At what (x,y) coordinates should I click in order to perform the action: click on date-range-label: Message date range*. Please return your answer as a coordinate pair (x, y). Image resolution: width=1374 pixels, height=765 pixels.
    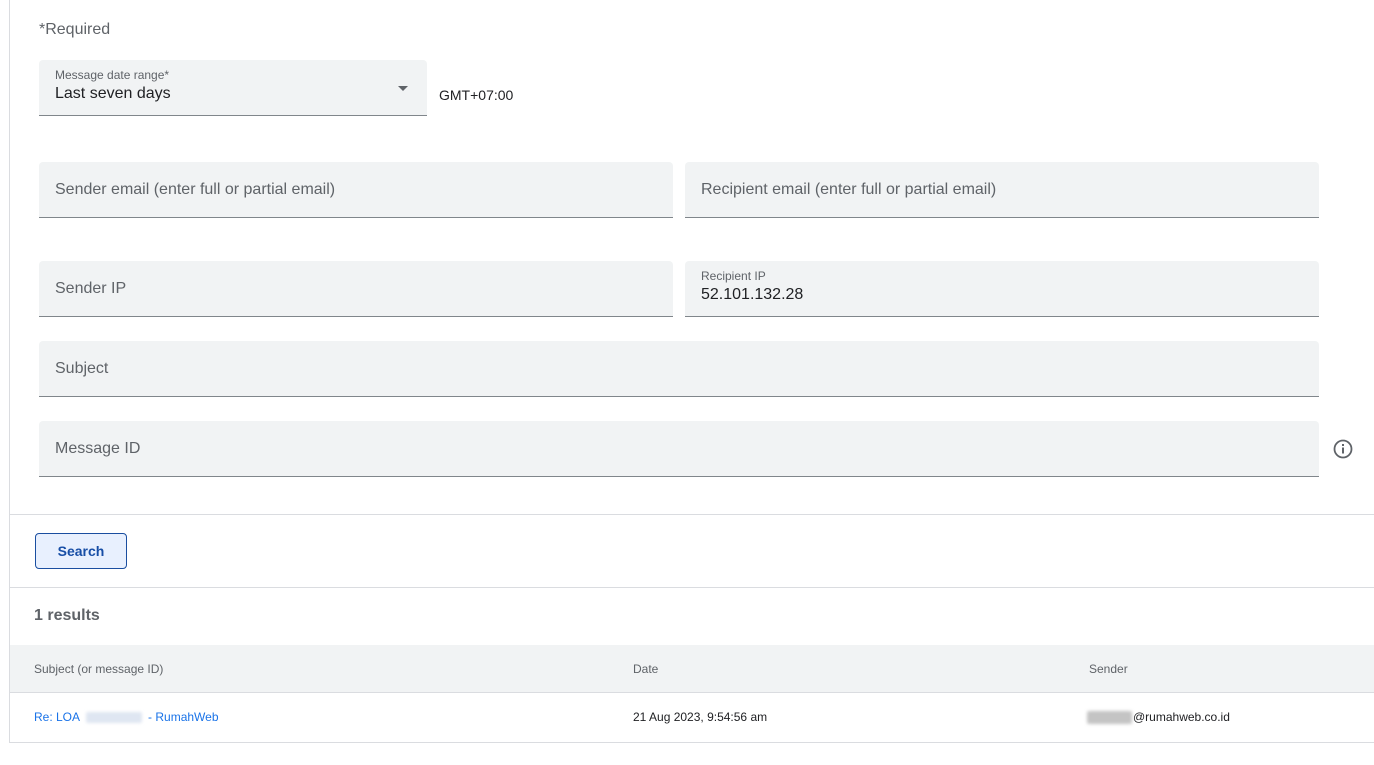
    Looking at the image, I should click on (112, 75).